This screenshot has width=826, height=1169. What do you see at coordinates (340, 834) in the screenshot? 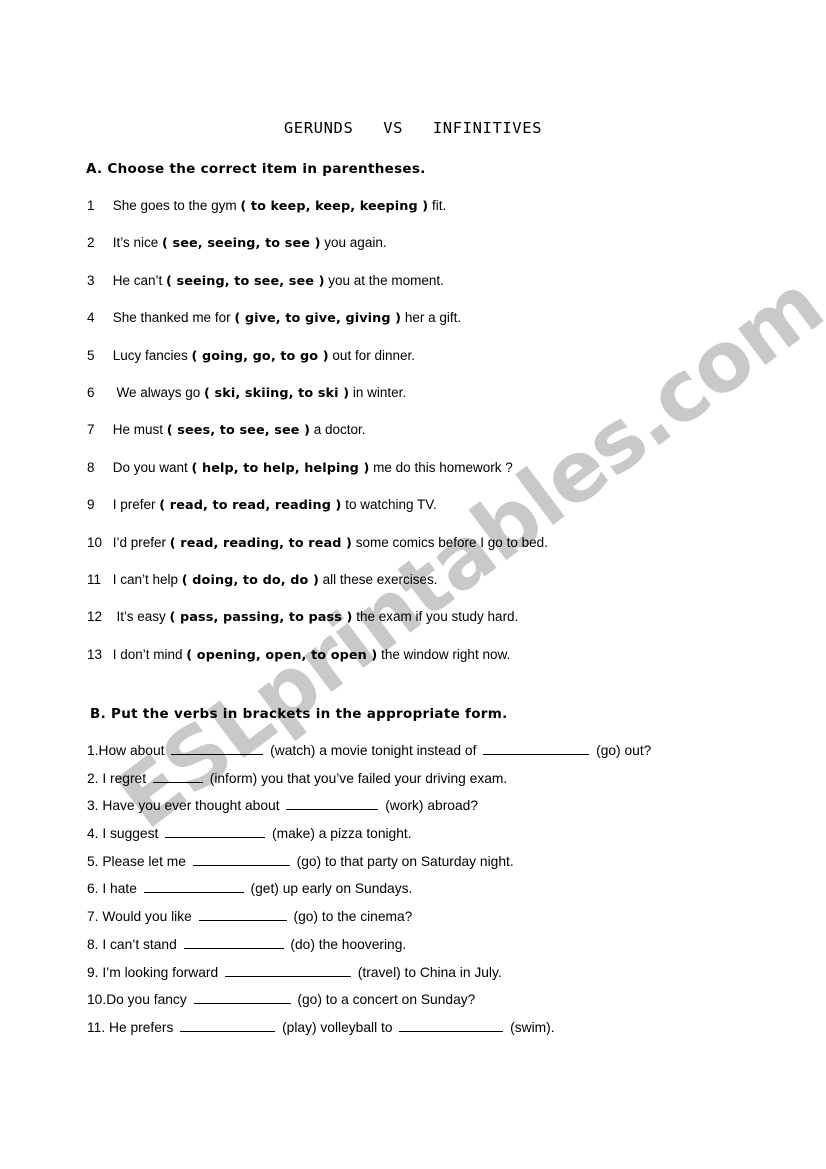
I see `sentence-text: (make) a pizza tonight.` at bounding box center [340, 834].